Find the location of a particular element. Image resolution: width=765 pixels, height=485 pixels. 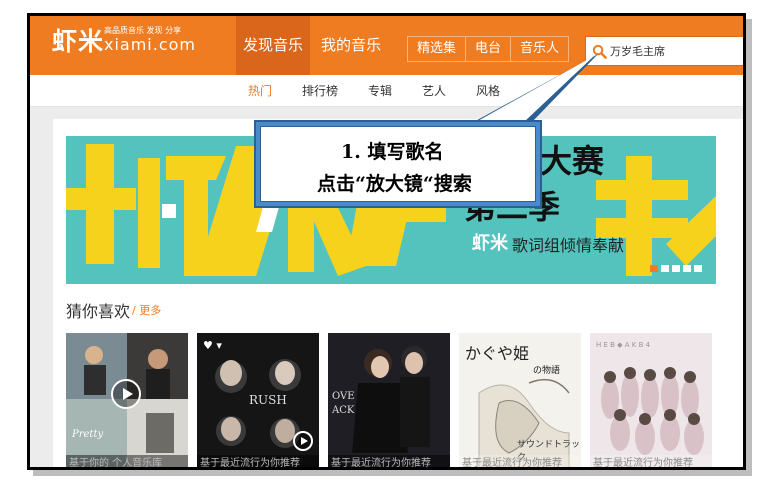

banner-slogan: 歌词组倾情奉献 is located at coordinates (568, 245).